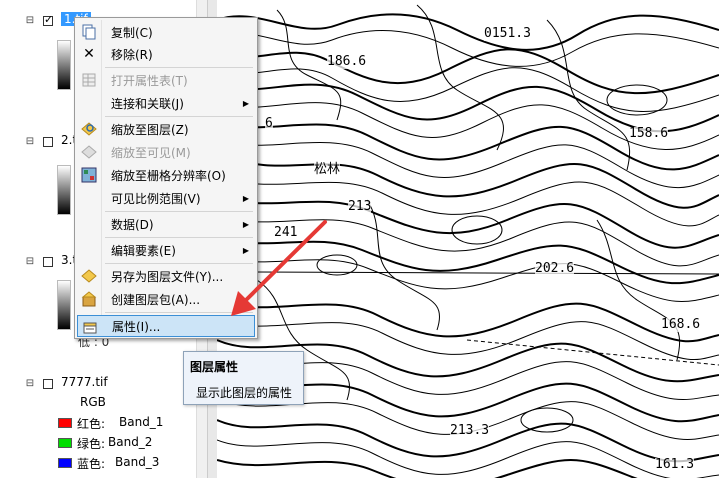 The width and height of the screenshot is (719, 478). What do you see at coordinates (675, 464) in the screenshot?
I see `elevation-label: 161.3` at bounding box center [675, 464].